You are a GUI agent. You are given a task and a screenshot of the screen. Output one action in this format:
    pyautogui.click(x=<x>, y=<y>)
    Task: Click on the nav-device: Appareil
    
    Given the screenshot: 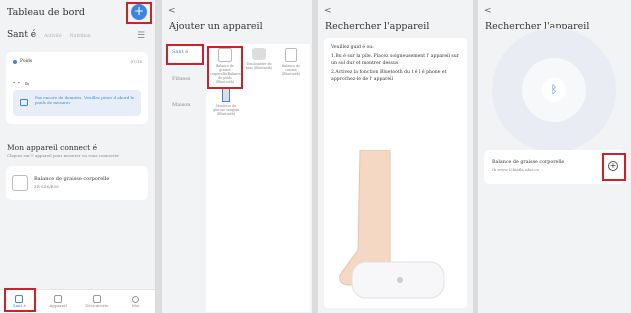 What is the action you would take?
    pyautogui.click(x=58, y=301)
    